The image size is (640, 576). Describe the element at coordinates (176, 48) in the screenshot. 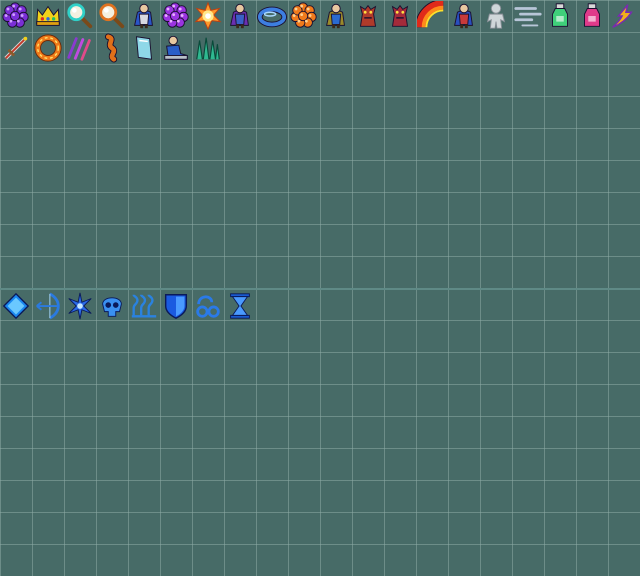

I see `blue-seated-figure-icon` at that location.